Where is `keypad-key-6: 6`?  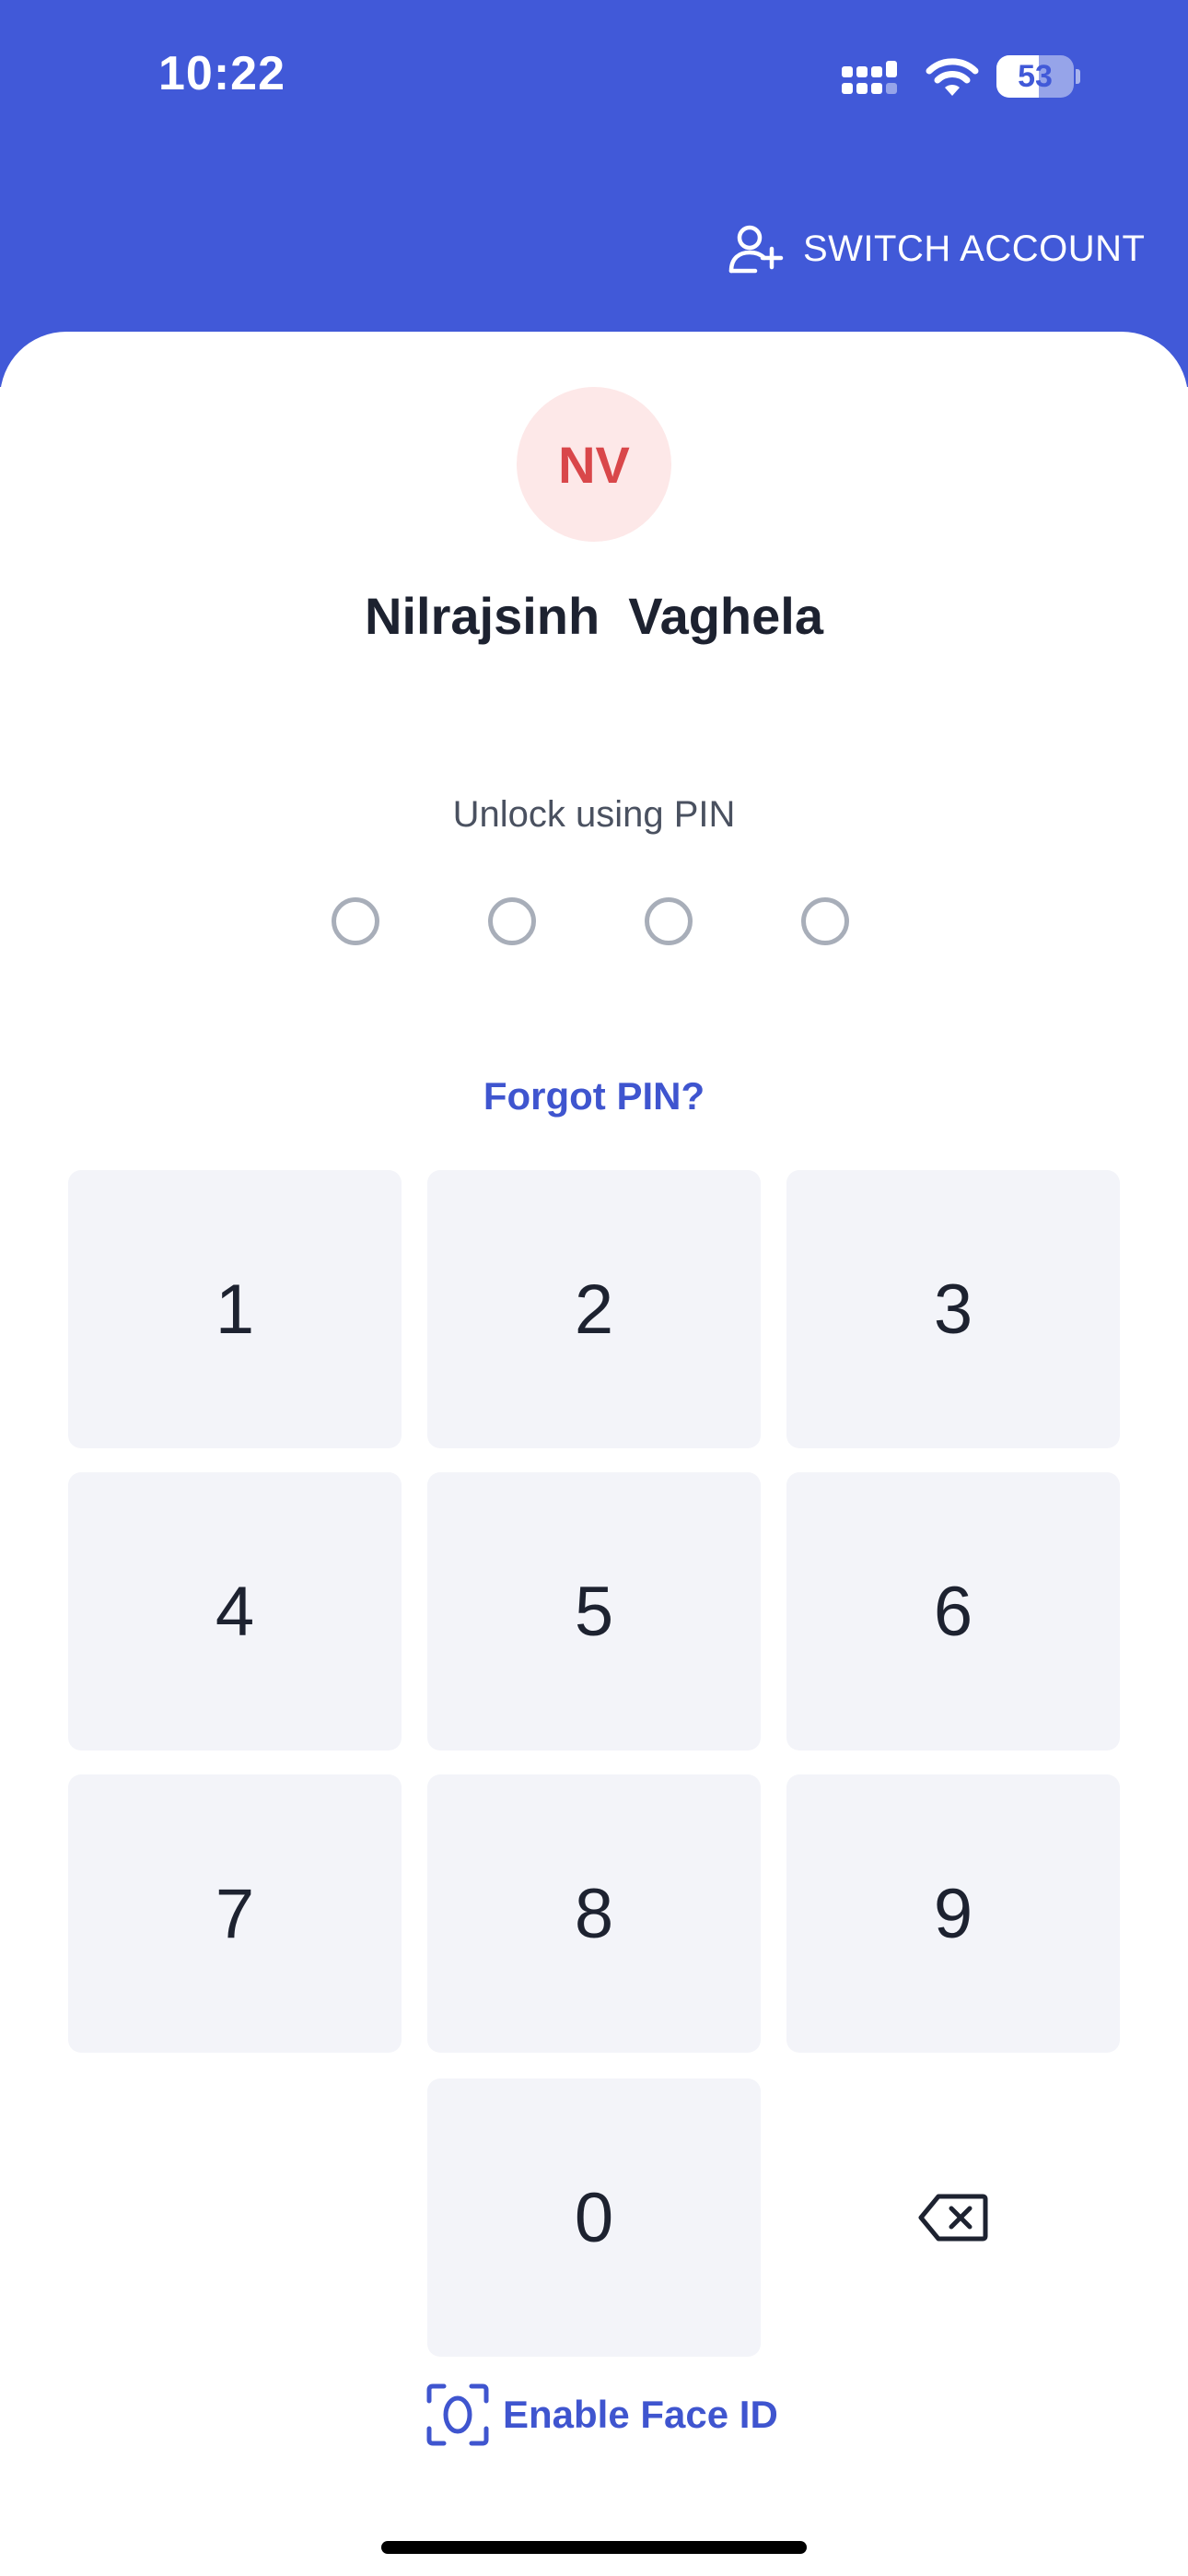 keypad-key-6: 6 is located at coordinates (953, 1611).